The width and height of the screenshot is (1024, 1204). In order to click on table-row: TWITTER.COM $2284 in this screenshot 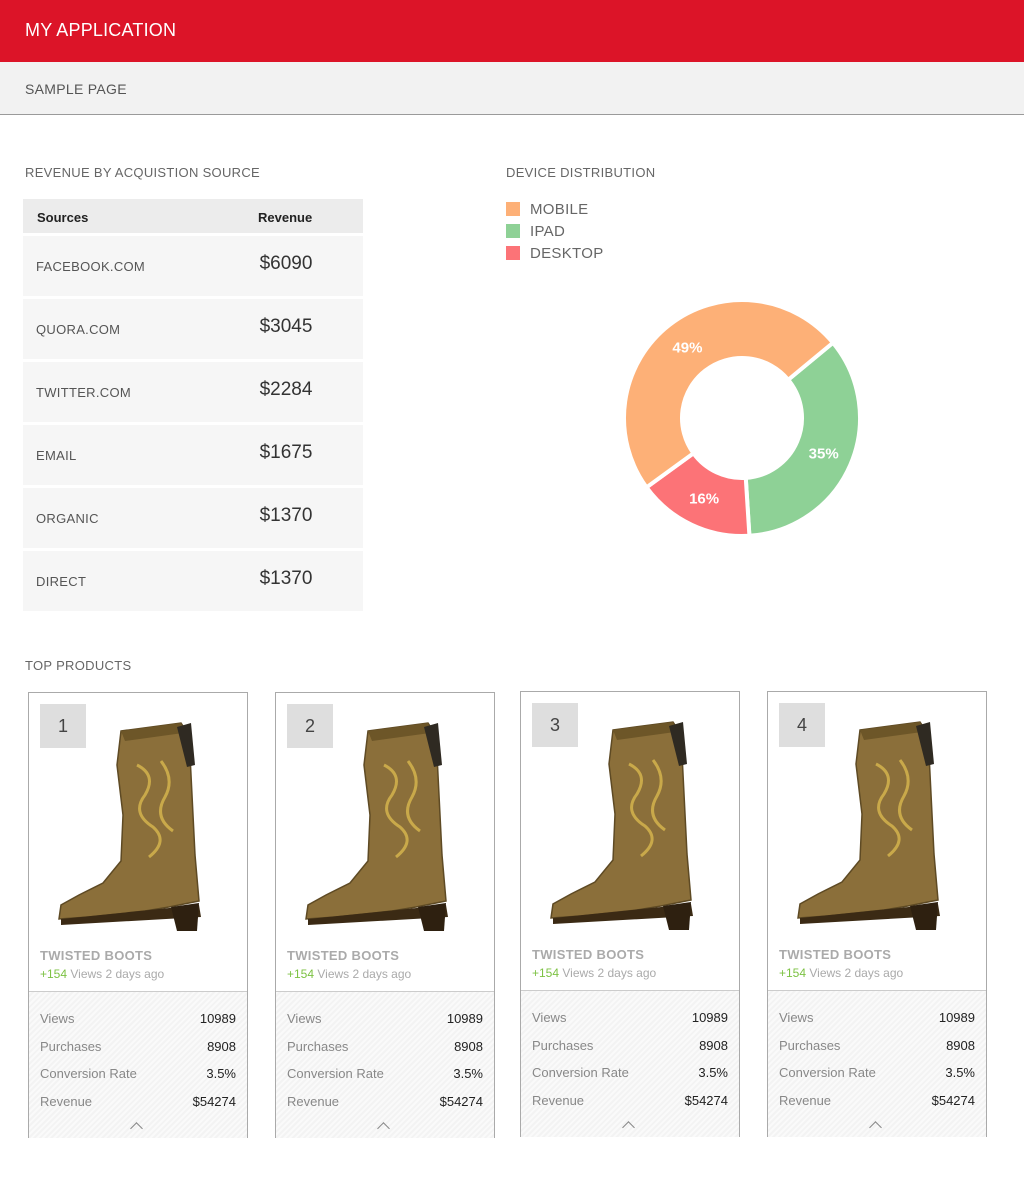, I will do `click(193, 392)`.